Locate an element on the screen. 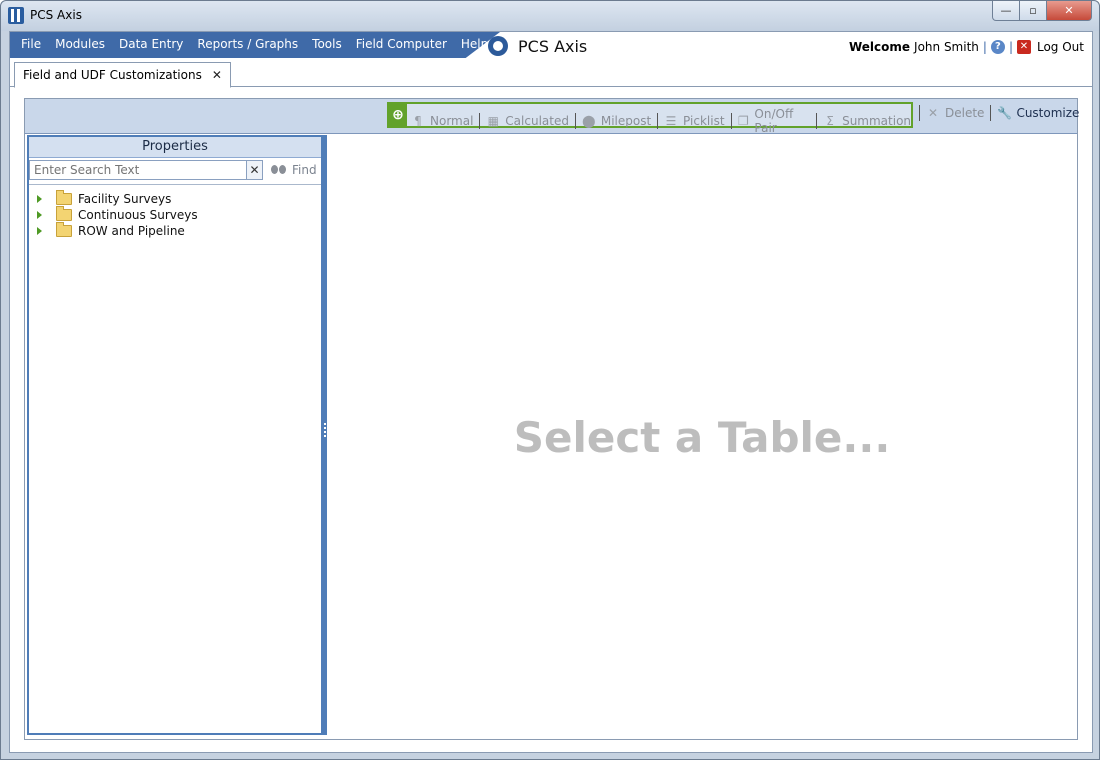 The height and width of the screenshot is (760, 1100). binoculars-icon is located at coordinates (279, 170).